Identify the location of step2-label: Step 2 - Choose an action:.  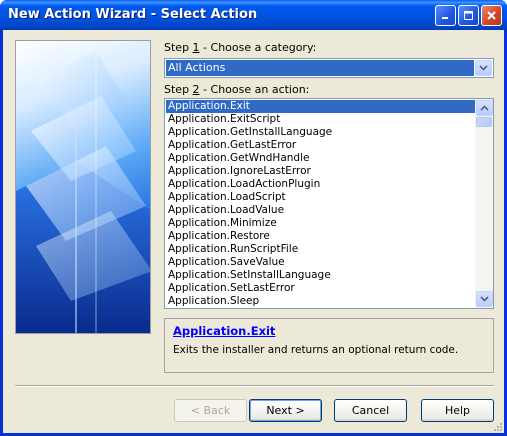
(237, 89).